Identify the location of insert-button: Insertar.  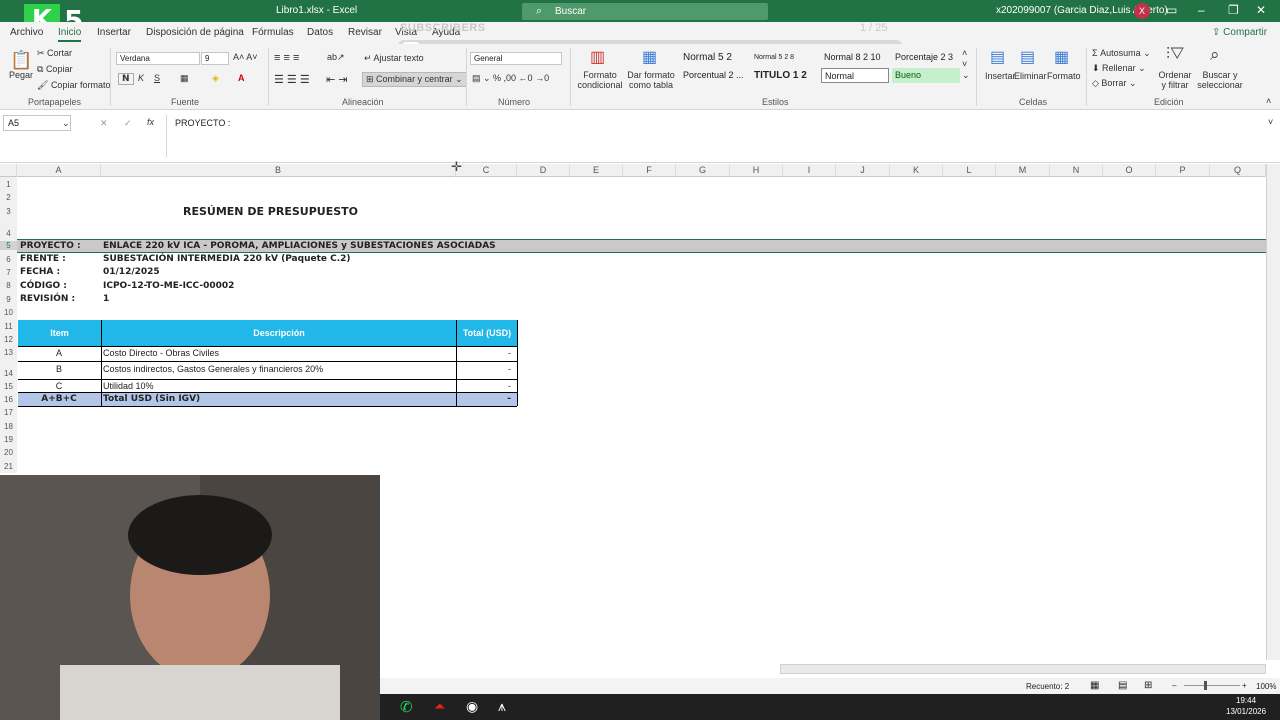
(1000, 76).